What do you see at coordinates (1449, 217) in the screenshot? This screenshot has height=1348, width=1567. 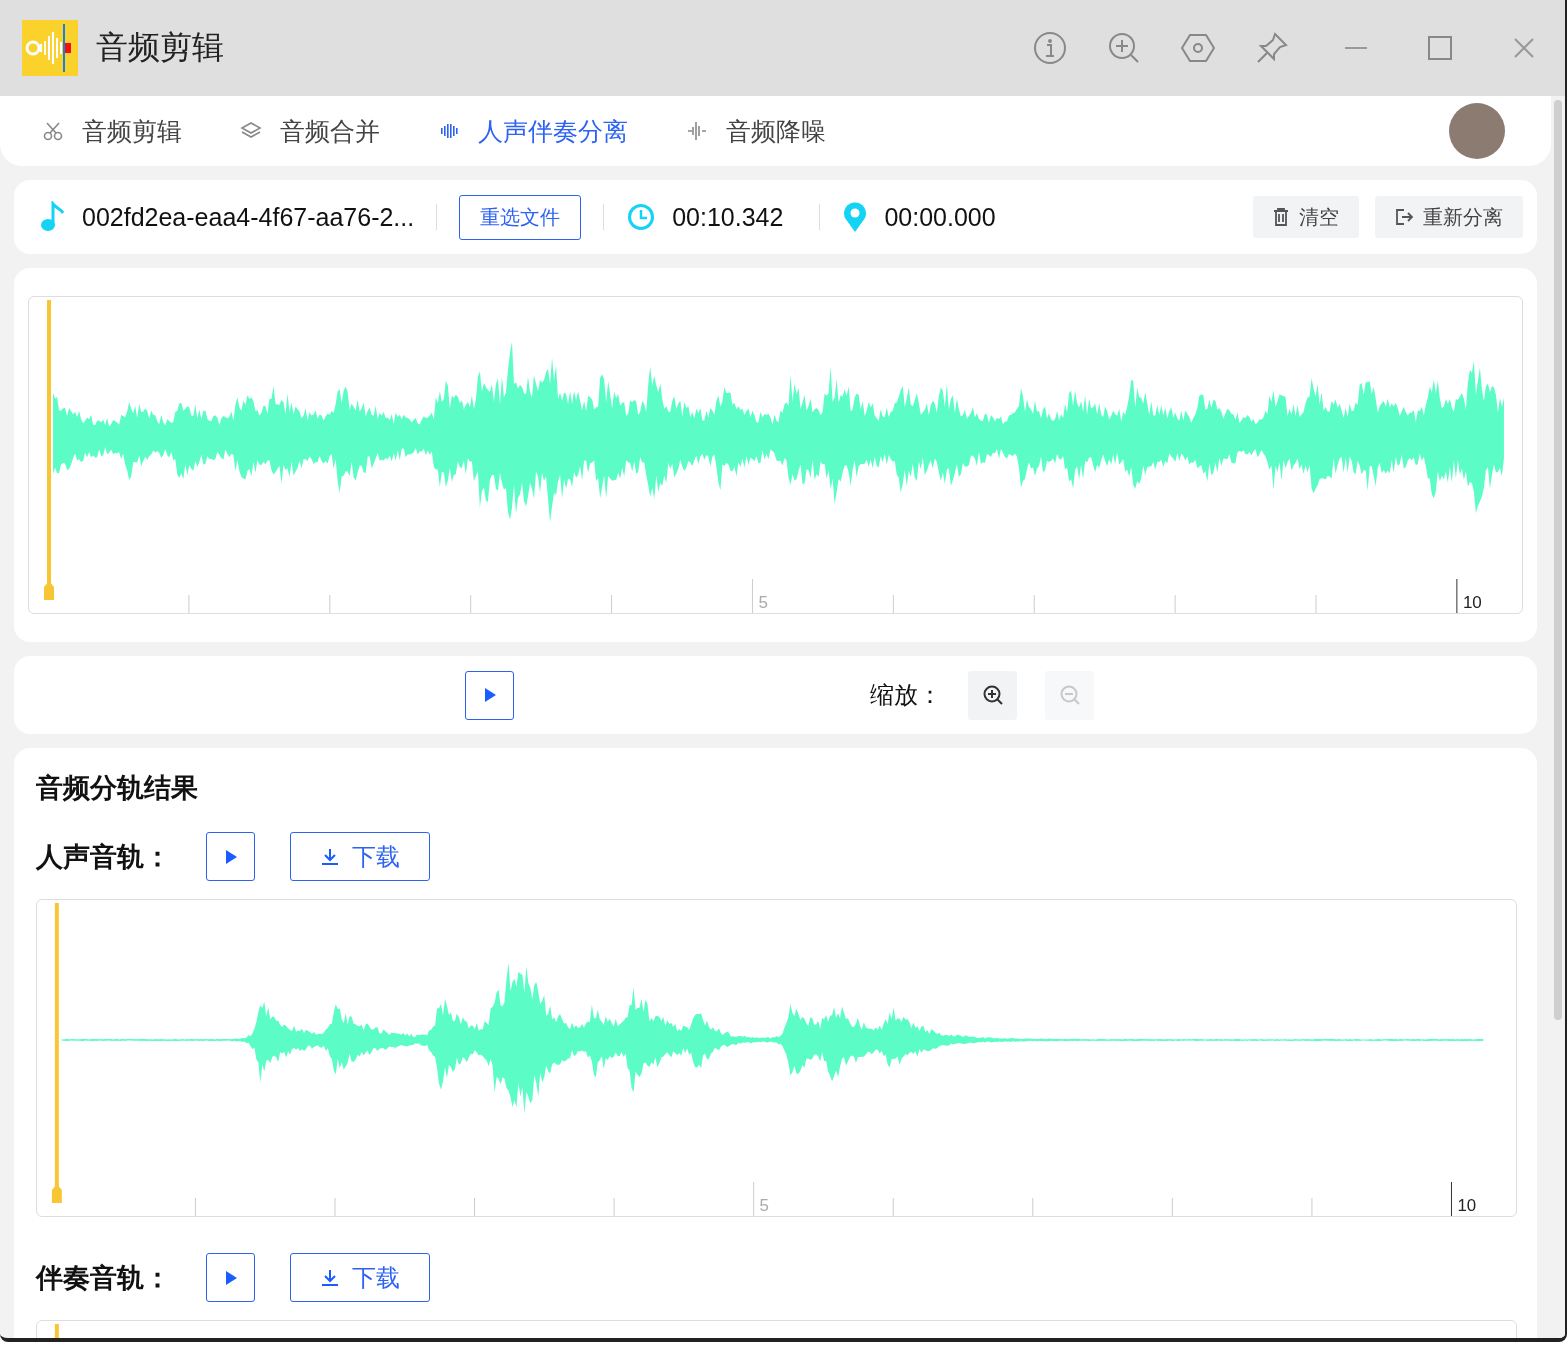 I see `reseparate-button: 重新分离` at bounding box center [1449, 217].